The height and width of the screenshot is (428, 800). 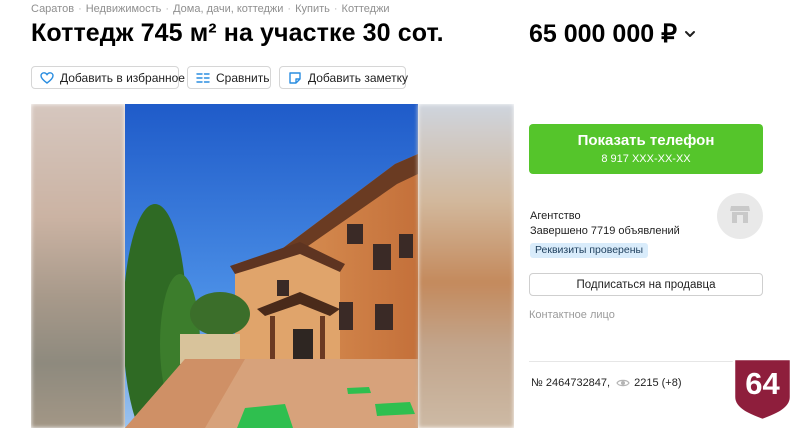 I want to click on compare-button: Сравнить, so click(x=229, y=77).